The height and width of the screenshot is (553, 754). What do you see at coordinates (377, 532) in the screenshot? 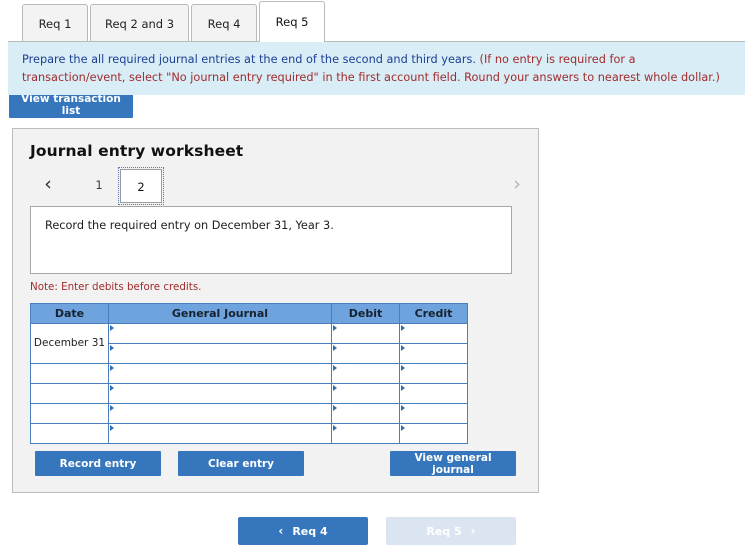
I see `bottom-navigation: ‹ Req 4 Req 5 ›` at bounding box center [377, 532].